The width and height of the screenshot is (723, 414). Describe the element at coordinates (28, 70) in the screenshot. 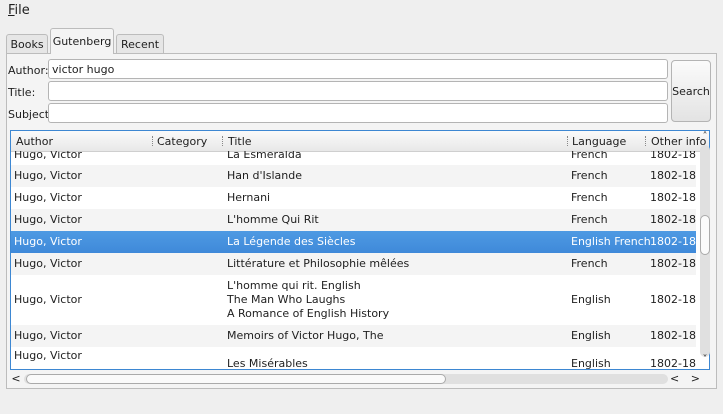

I see `author-label: Author:` at that location.